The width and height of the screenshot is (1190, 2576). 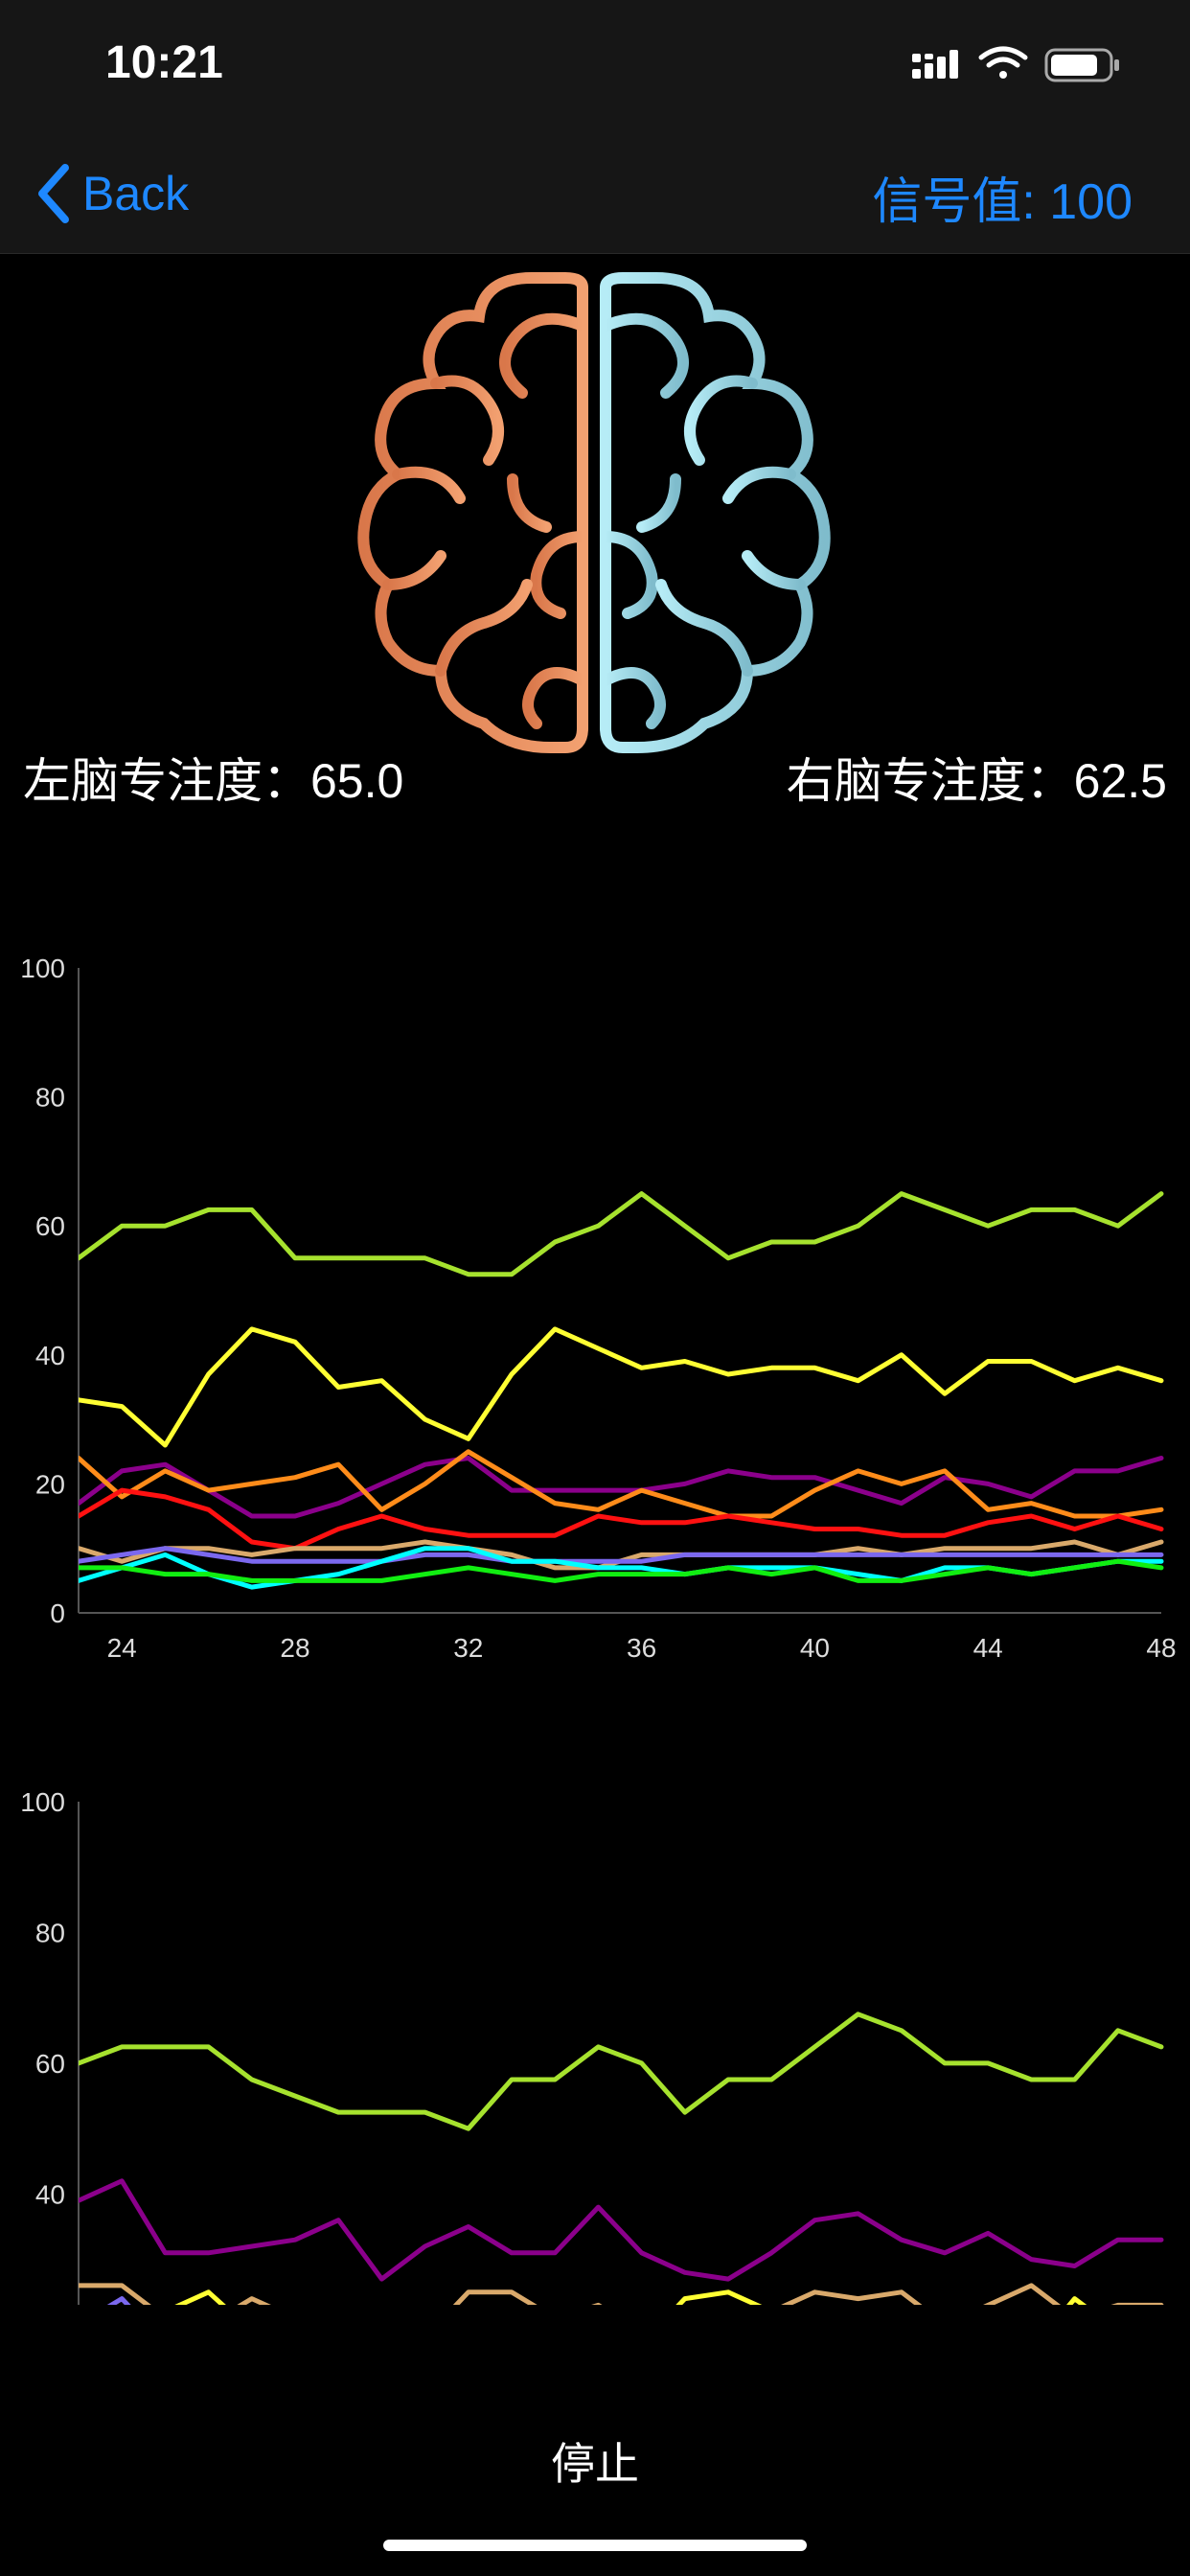 What do you see at coordinates (54, 193) in the screenshot?
I see `chevron-left-icon` at bounding box center [54, 193].